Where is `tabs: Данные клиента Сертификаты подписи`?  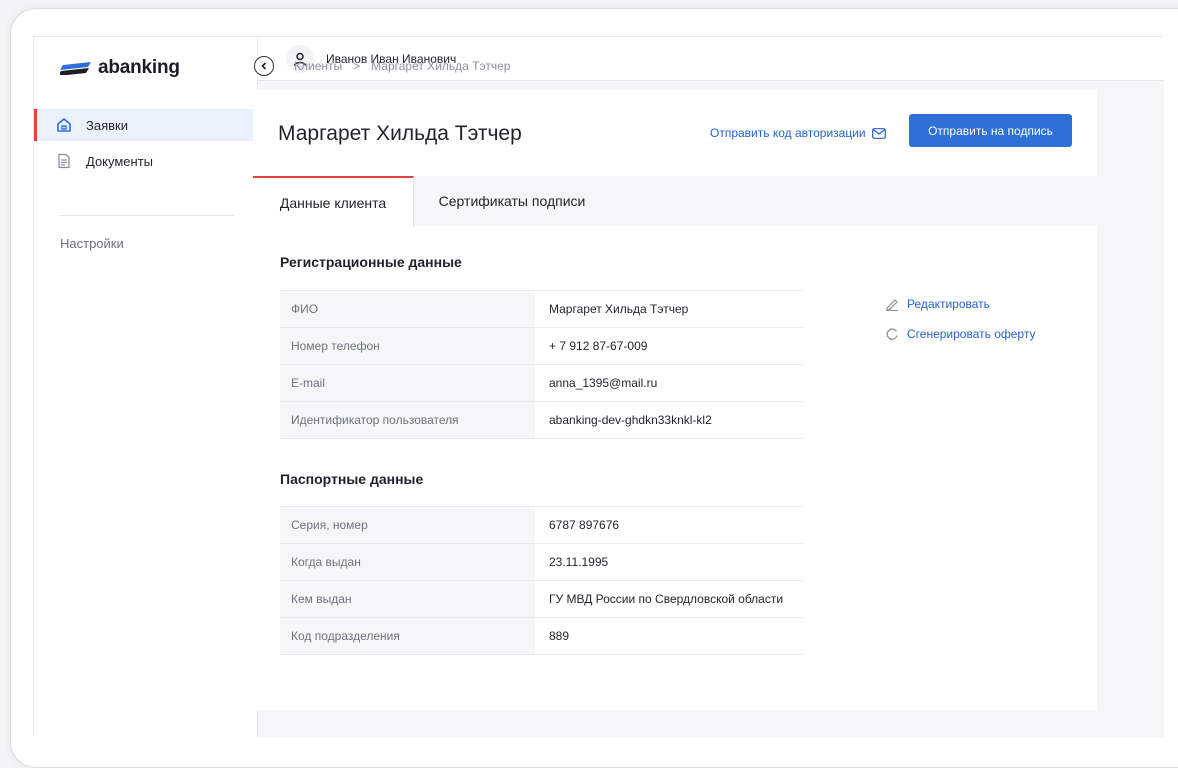
tabs: Данные клиента Сертификаты подписи is located at coordinates (675, 201).